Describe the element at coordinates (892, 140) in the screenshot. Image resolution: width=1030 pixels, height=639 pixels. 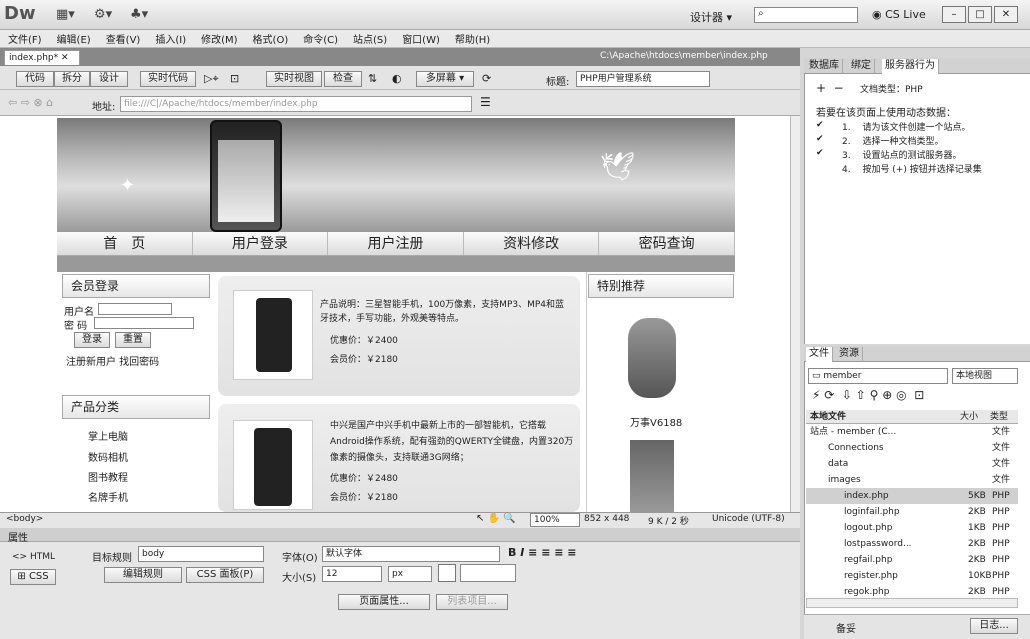
I see `server-step: 2. 选择一种文档类型。` at that location.